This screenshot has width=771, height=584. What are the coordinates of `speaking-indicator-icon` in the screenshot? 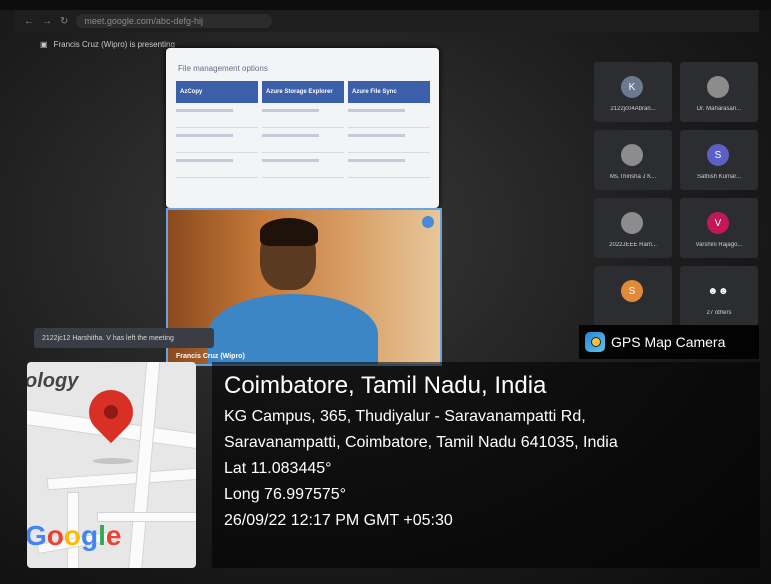 It's located at (428, 222).